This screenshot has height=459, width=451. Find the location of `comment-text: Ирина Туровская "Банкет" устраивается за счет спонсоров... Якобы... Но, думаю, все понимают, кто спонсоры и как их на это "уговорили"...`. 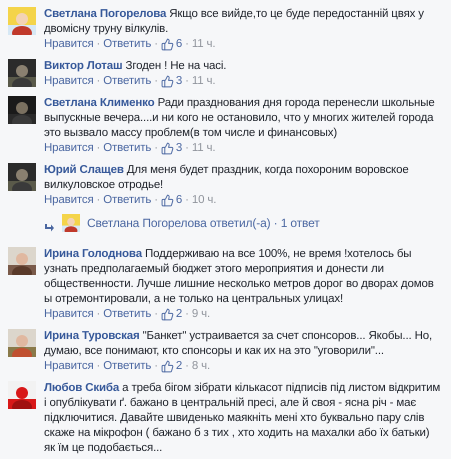

comment-text: Ирина Туровская "Банкет" устраивается за счет спонсоров... Якобы... Но, думаю, все понимают, кто спонсоры и как их на это "уговорили"... is located at coordinates (239, 344).